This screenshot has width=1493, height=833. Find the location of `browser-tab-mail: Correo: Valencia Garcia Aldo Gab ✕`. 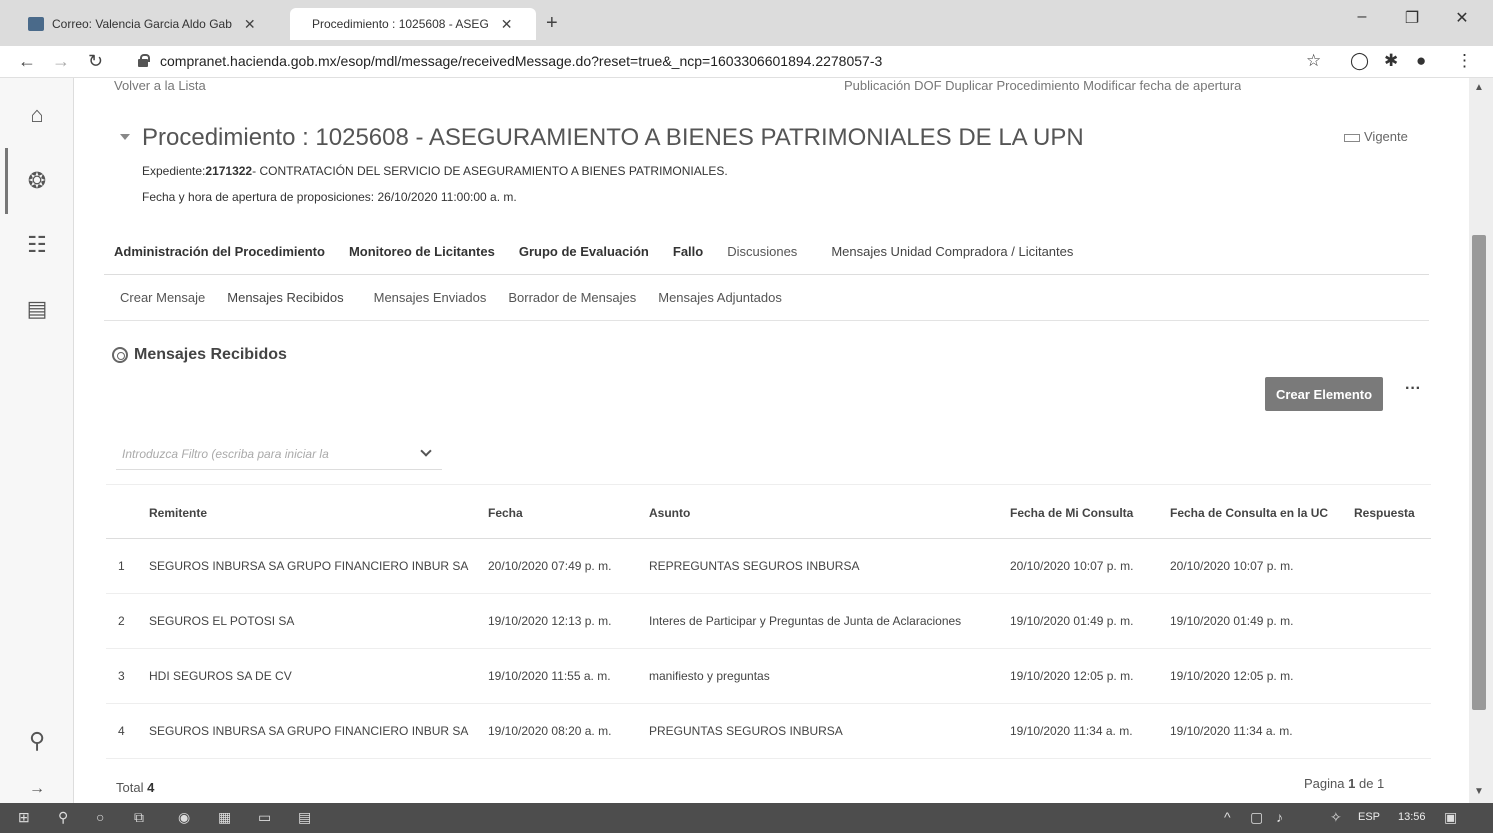

browser-tab-mail: Correo: Valencia Garcia Aldo Gab ✕ is located at coordinates (149, 24).